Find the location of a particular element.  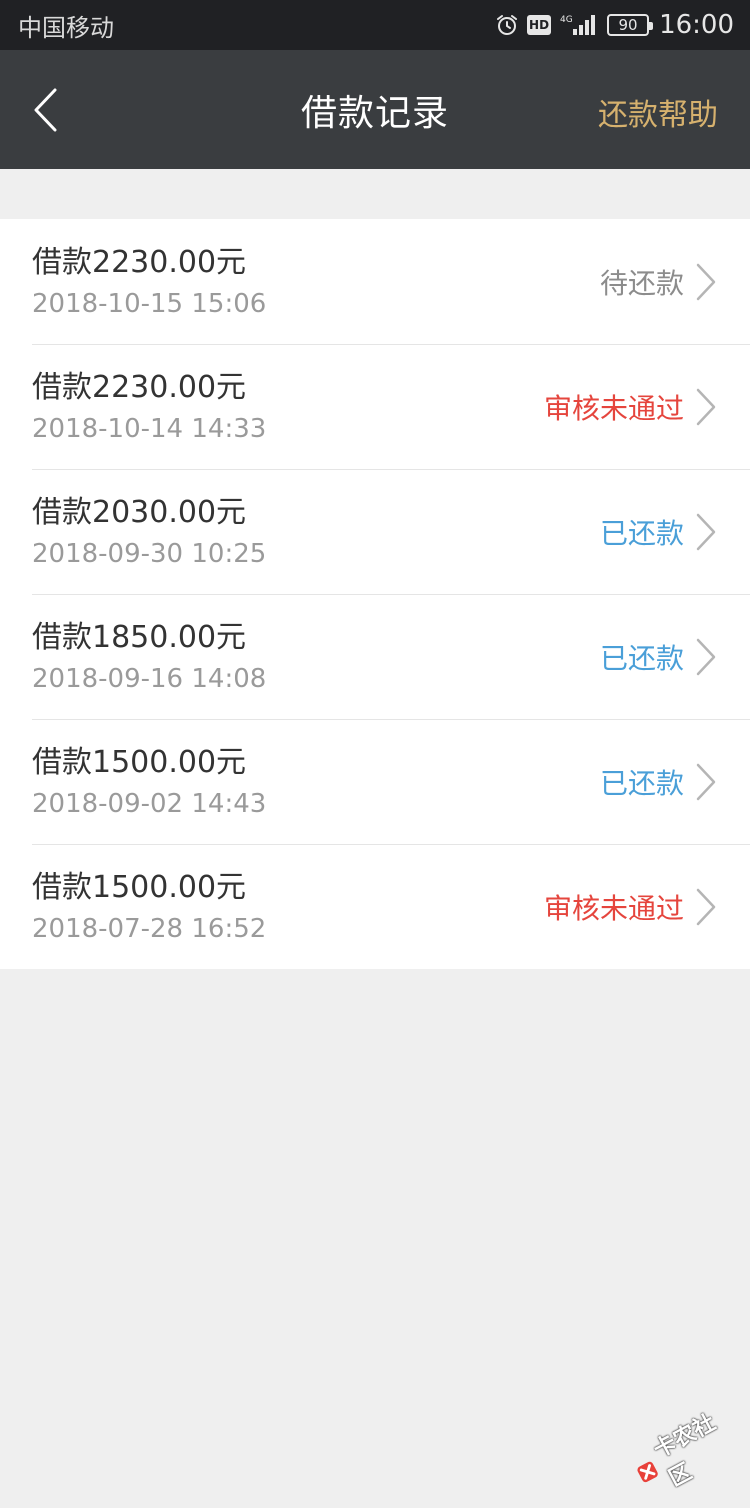

loan-date: 2018-09-16 14:08 is located at coordinates (149, 679).